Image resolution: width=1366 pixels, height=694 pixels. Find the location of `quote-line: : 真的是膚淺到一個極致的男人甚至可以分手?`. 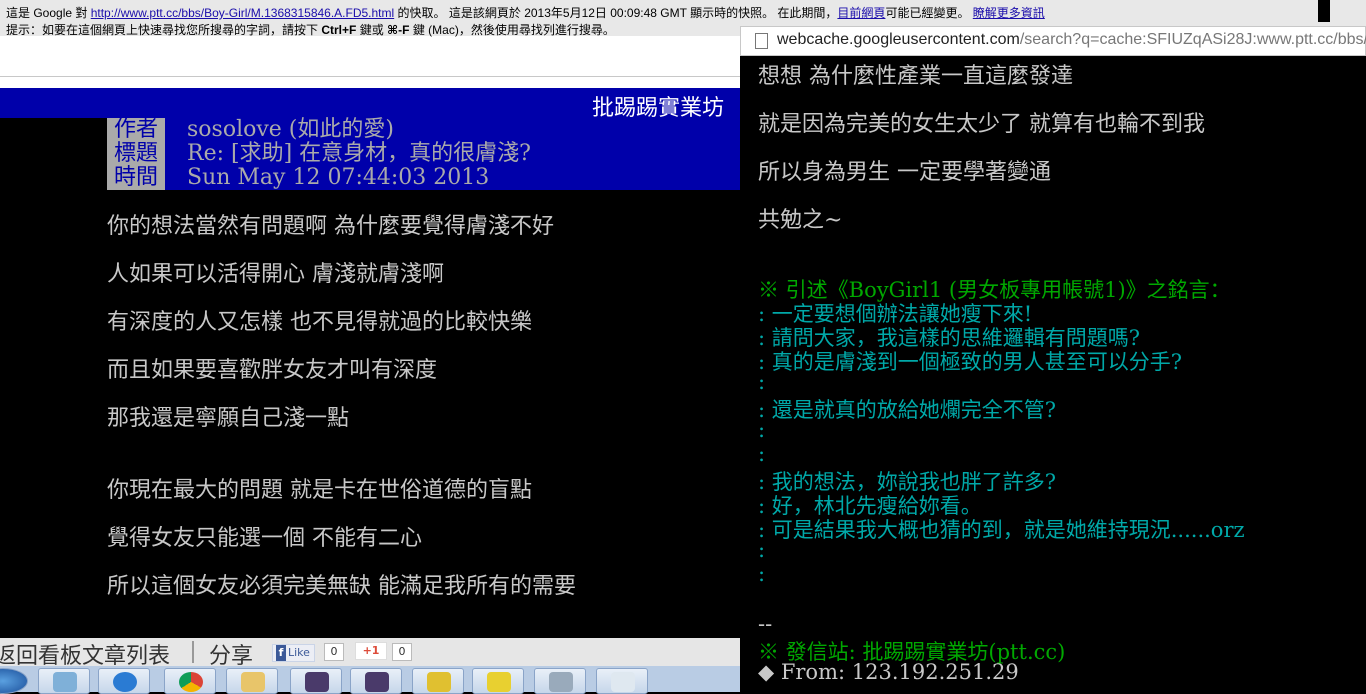

quote-line: : 真的是膚淺到一個極致的男人甚至可以分手? is located at coordinates (970, 362).